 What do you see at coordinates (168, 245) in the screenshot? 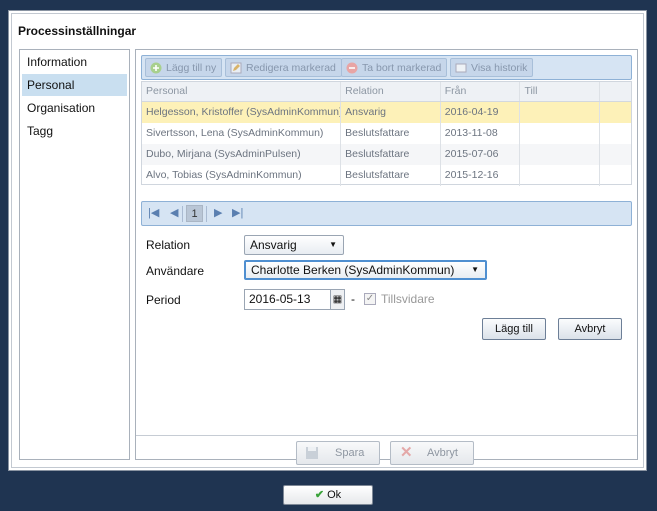
I see `relation-label: Relation` at bounding box center [168, 245].